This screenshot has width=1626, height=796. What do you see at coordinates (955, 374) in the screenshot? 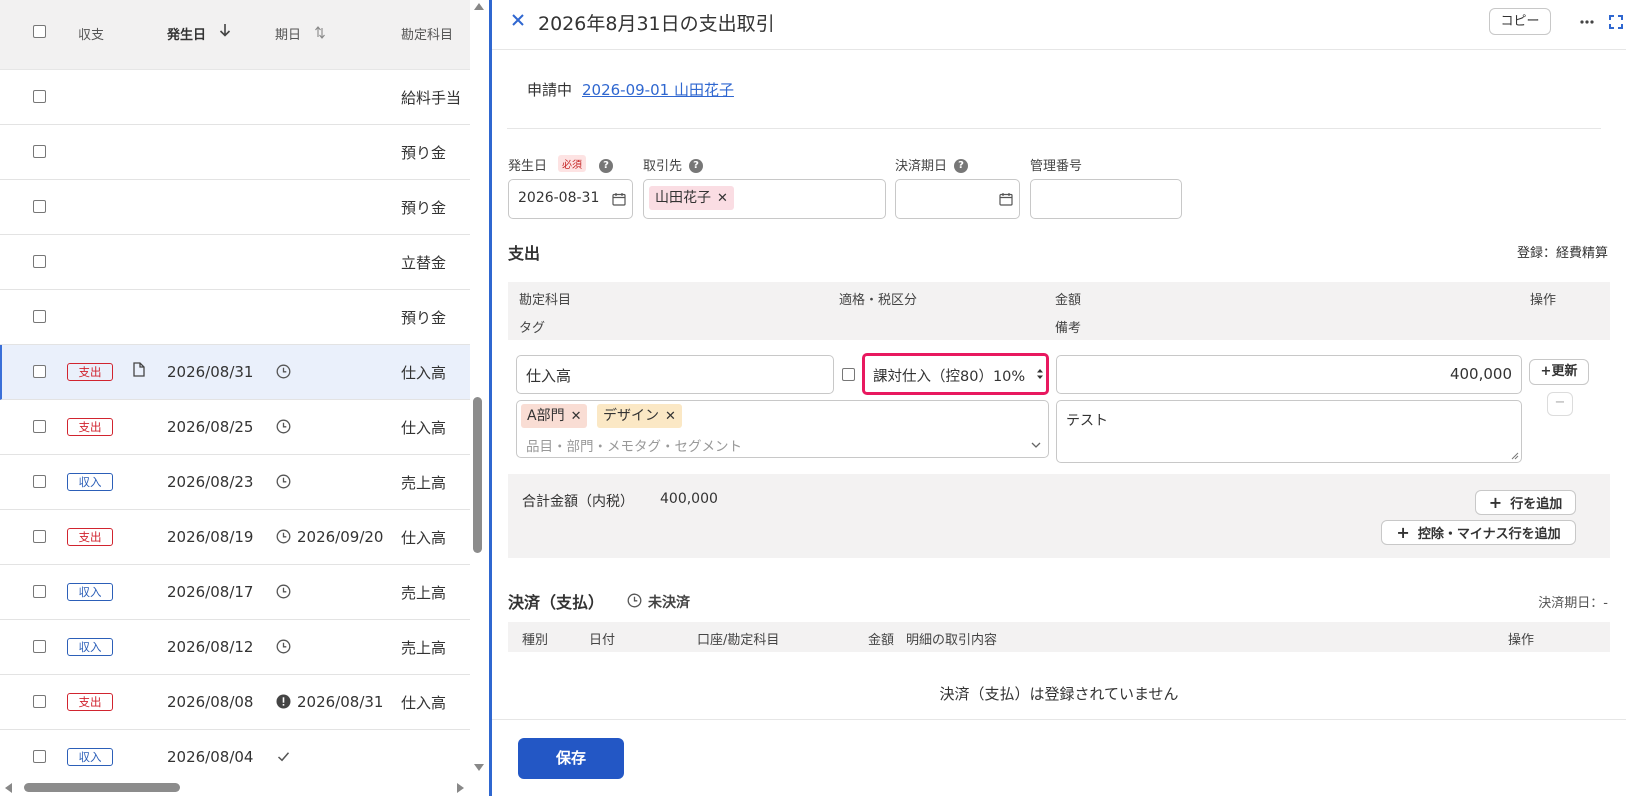
I see `tax-category-select: 課対仕入（控80）10%` at bounding box center [955, 374].